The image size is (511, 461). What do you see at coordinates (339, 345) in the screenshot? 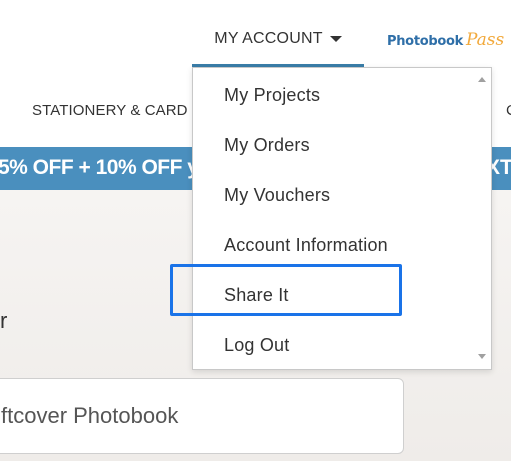
I see `menu-item-log-out: Log Out` at bounding box center [339, 345].